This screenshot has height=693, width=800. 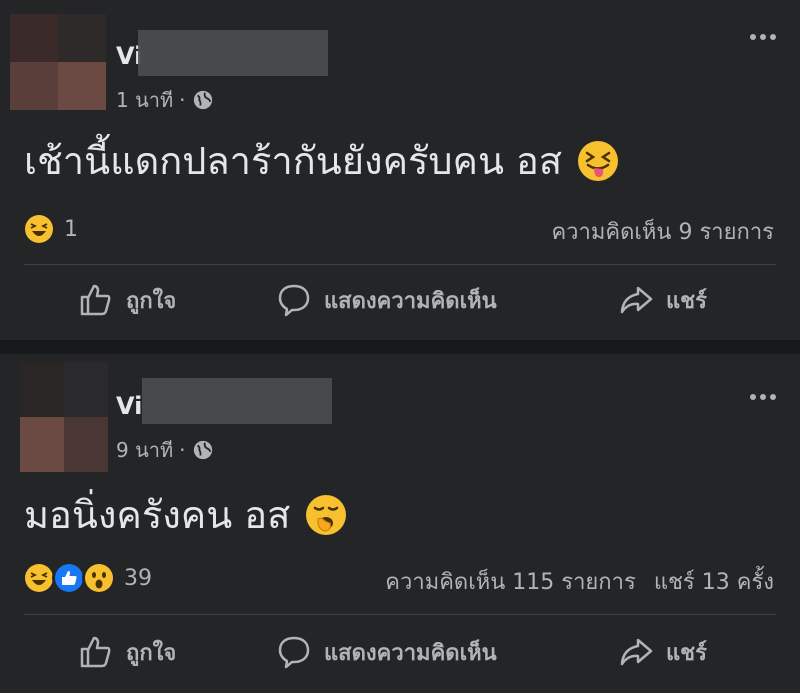 I want to click on reaction-count: 39, so click(x=138, y=578).